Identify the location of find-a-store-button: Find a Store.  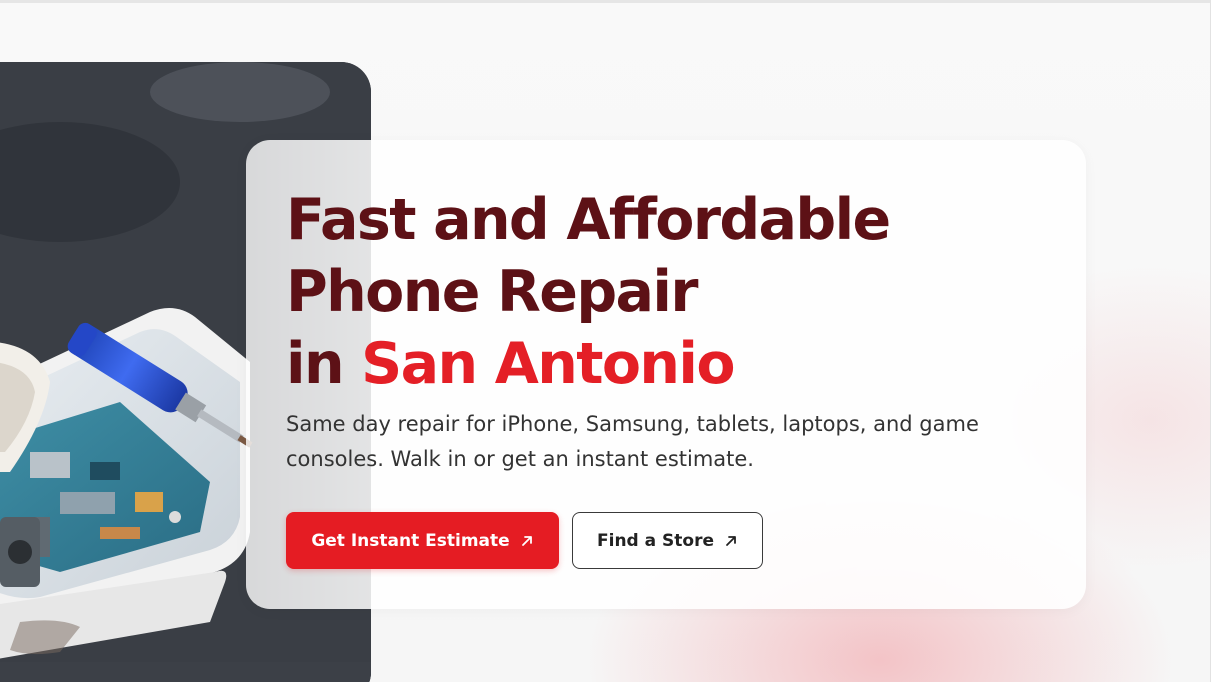
(667, 540).